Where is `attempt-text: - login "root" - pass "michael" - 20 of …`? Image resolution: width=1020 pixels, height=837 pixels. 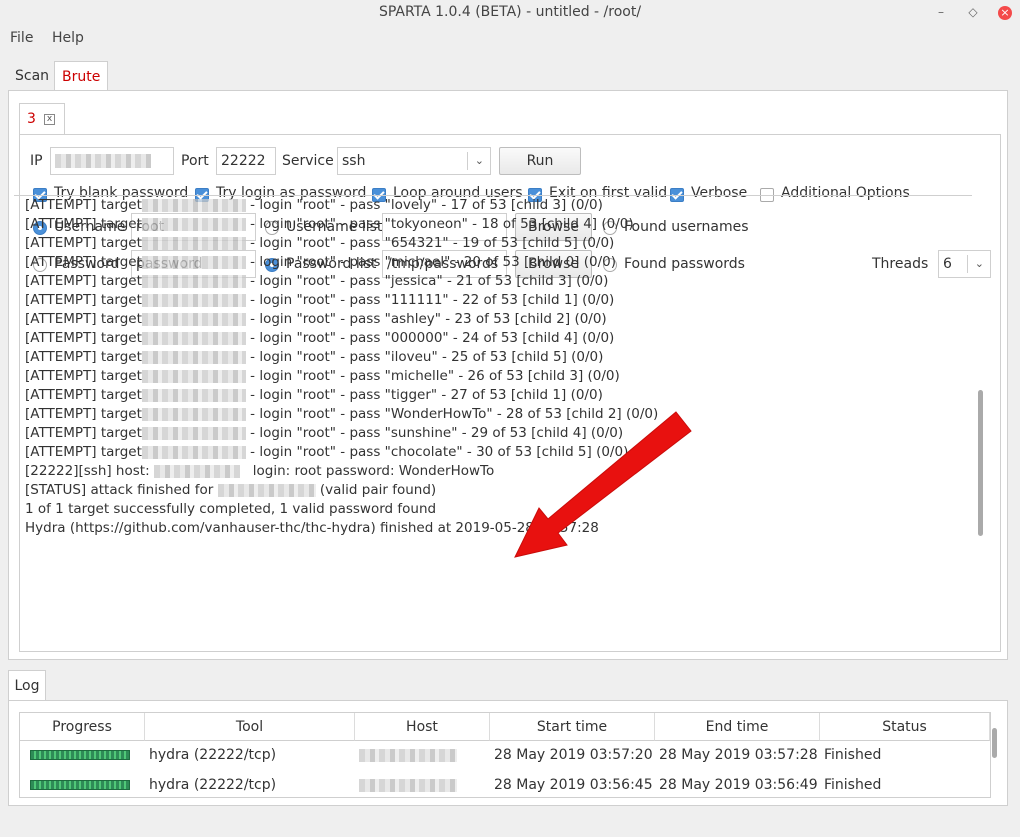 attempt-text: - login "root" - pass "michael" - 20 of … is located at coordinates (431, 262).